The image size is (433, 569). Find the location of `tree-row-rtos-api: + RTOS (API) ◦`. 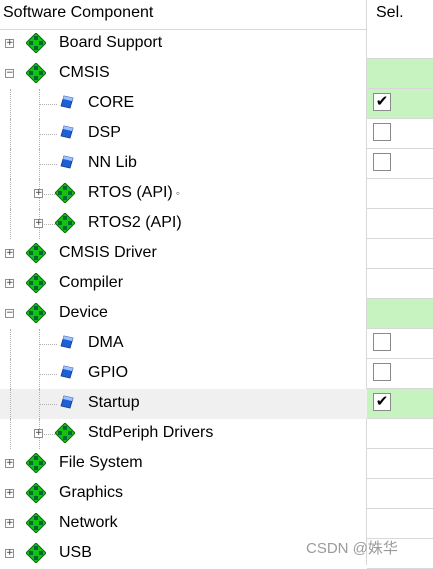

tree-row-rtos-api: + RTOS (API) ◦ is located at coordinates (216, 194).